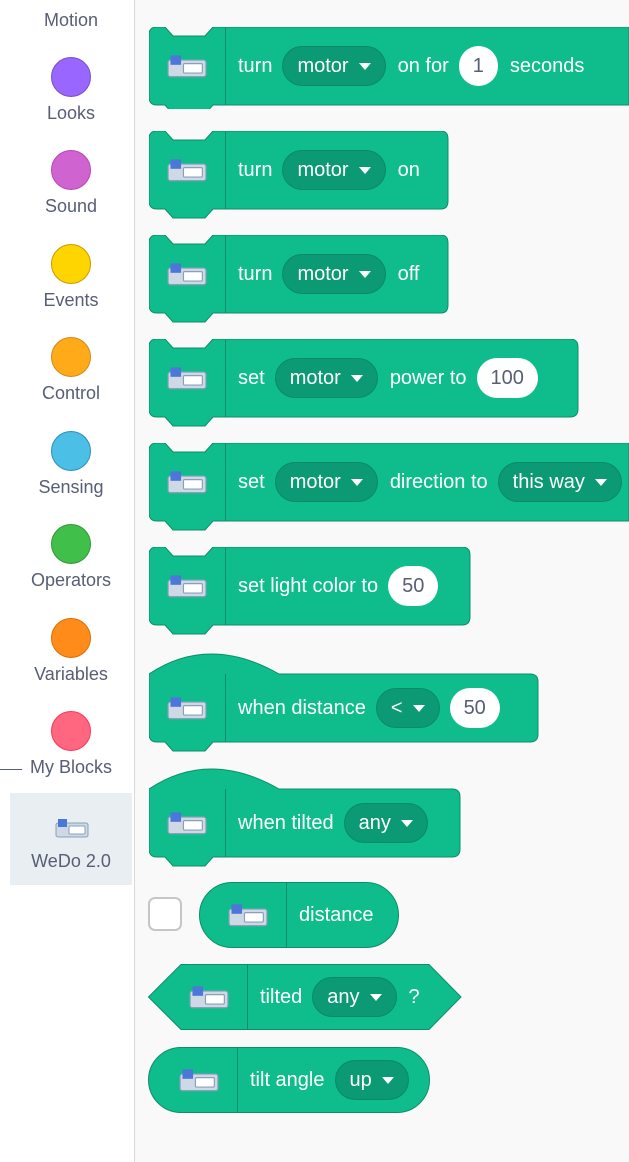 The height and width of the screenshot is (1162, 629). Describe the element at coordinates (408, 273) in the screenshot. I see `block-text-off: off` at that location.